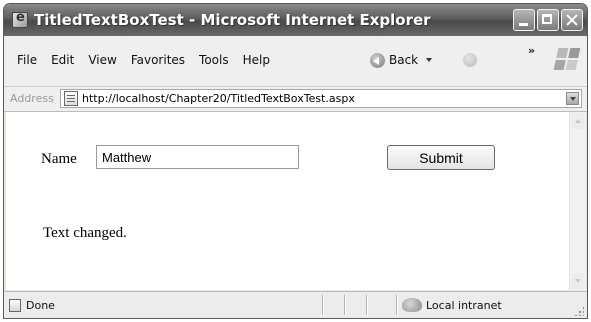  Describe the element at coordinates (27, 60) in the screenshot. I see `menu-file: File` at that location.